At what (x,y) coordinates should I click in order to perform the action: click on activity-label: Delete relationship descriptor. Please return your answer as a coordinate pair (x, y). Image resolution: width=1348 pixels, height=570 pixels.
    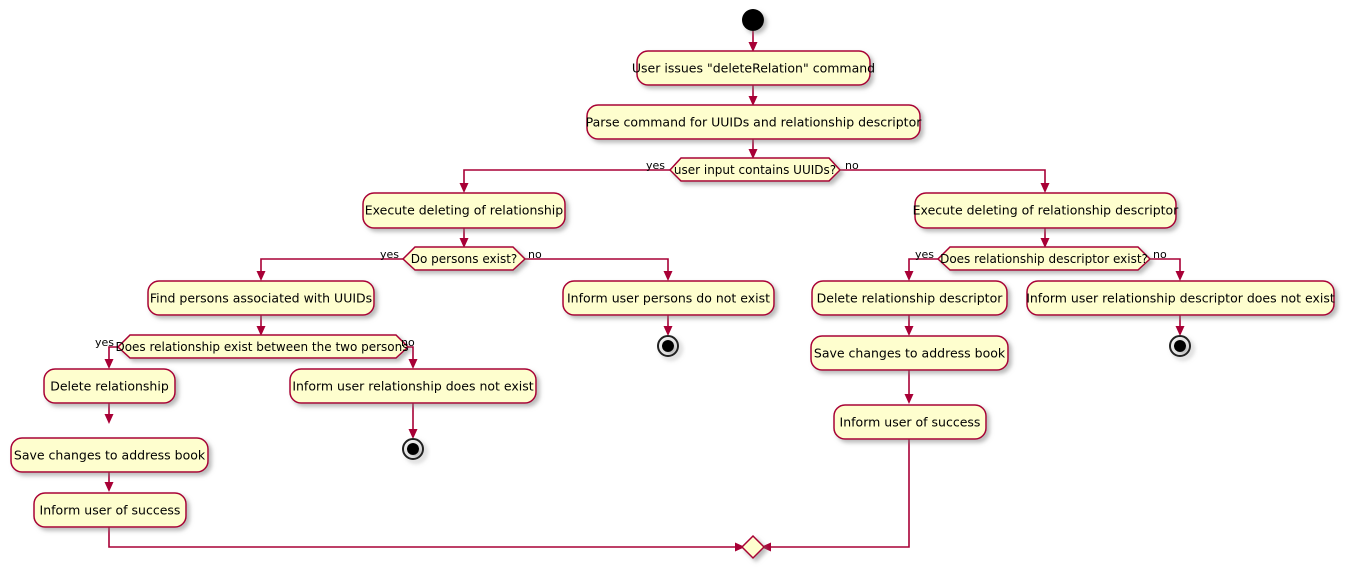
    Looking at the image, I should click on (910, 298).